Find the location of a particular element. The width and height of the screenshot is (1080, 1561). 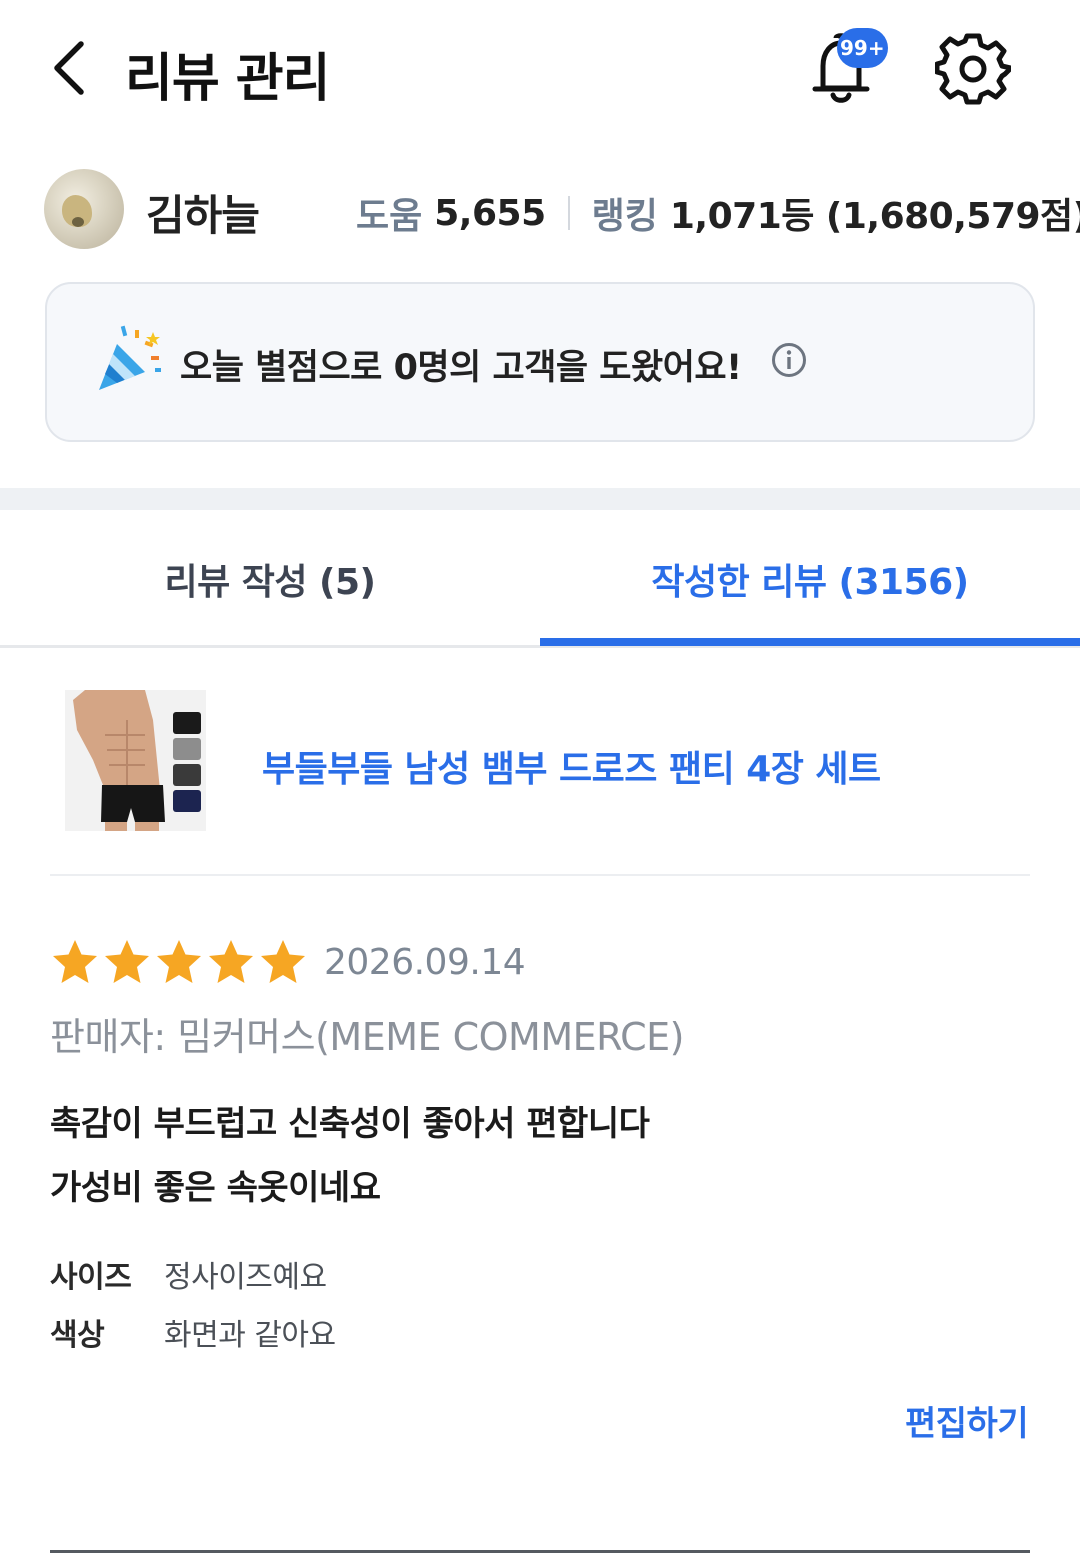

settings-button is located at coordinates (974, 68).